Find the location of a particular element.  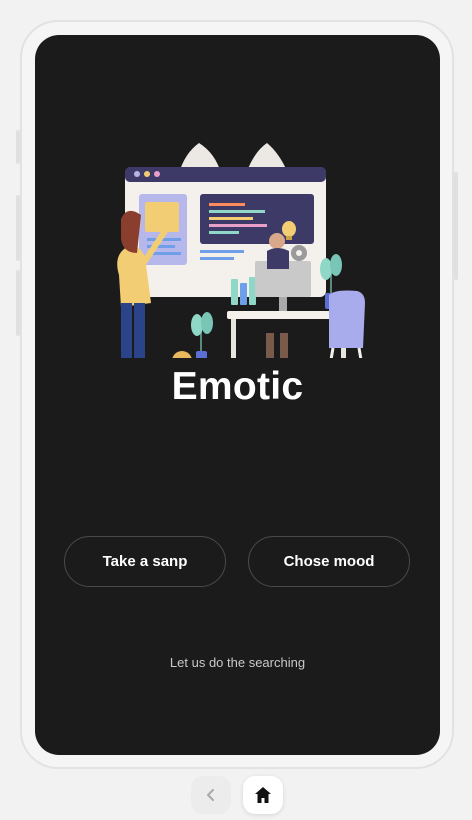

app-title: Emotic is located at coordinates (237, 386).